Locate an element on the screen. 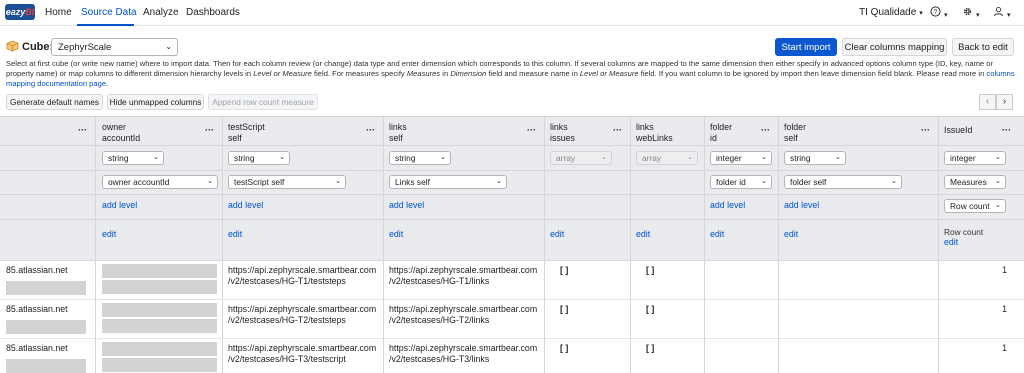  nav-source-data: Source Data is located at coordinates (109, 12).